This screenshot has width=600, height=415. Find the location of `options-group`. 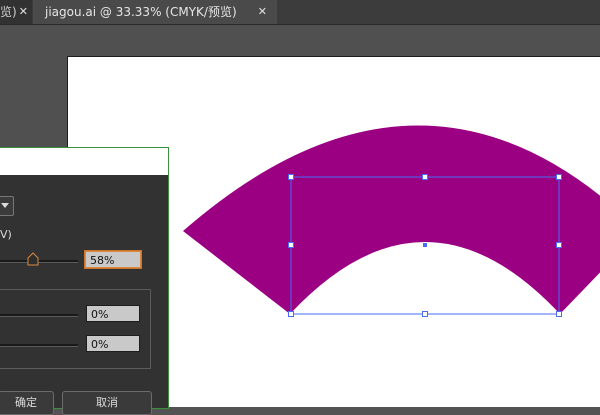

options-group is located at coordinates (75, 329).